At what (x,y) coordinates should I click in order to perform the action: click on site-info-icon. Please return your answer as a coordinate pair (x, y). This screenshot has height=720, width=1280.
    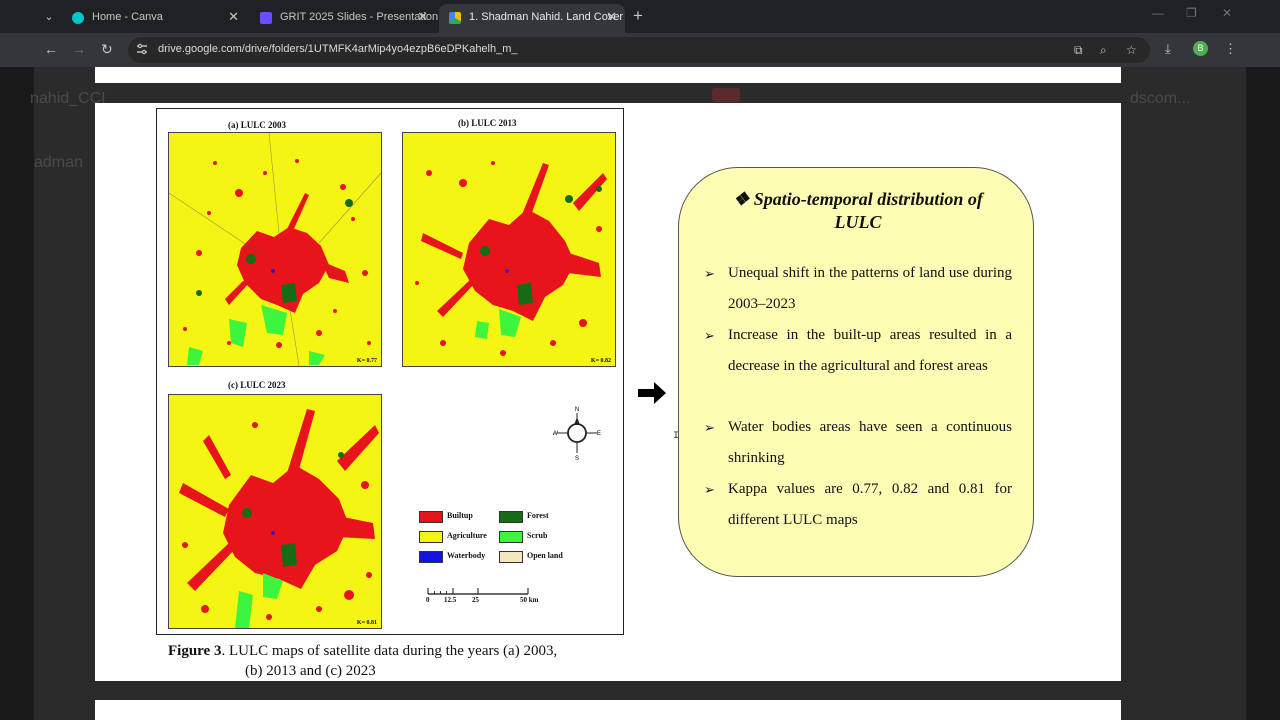
    Looking at the image, I should click on (142, 49).